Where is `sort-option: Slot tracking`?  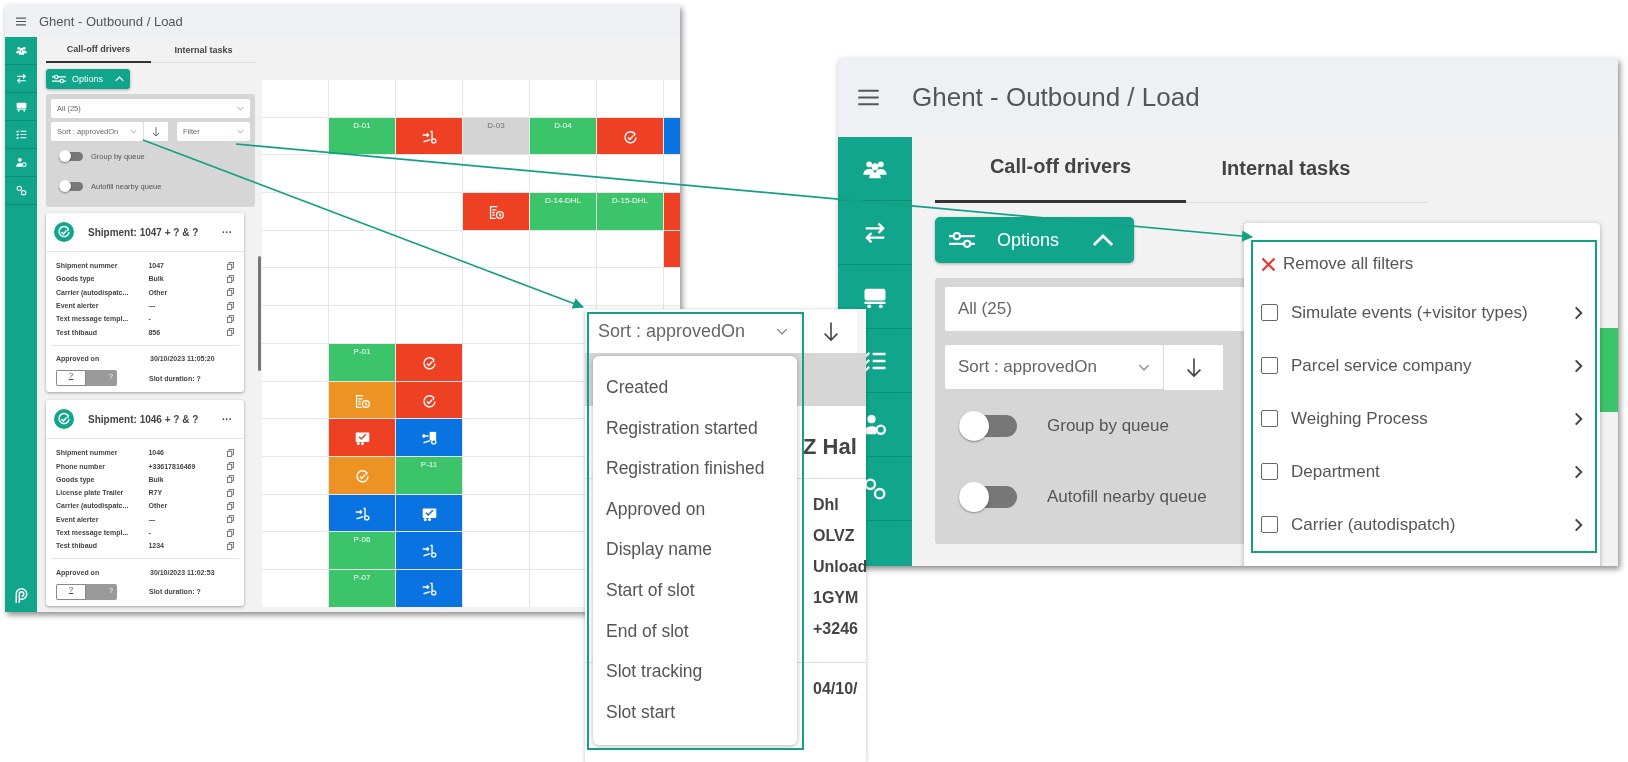 sort-option: Slot tracking is located at coordinates (695, 671).